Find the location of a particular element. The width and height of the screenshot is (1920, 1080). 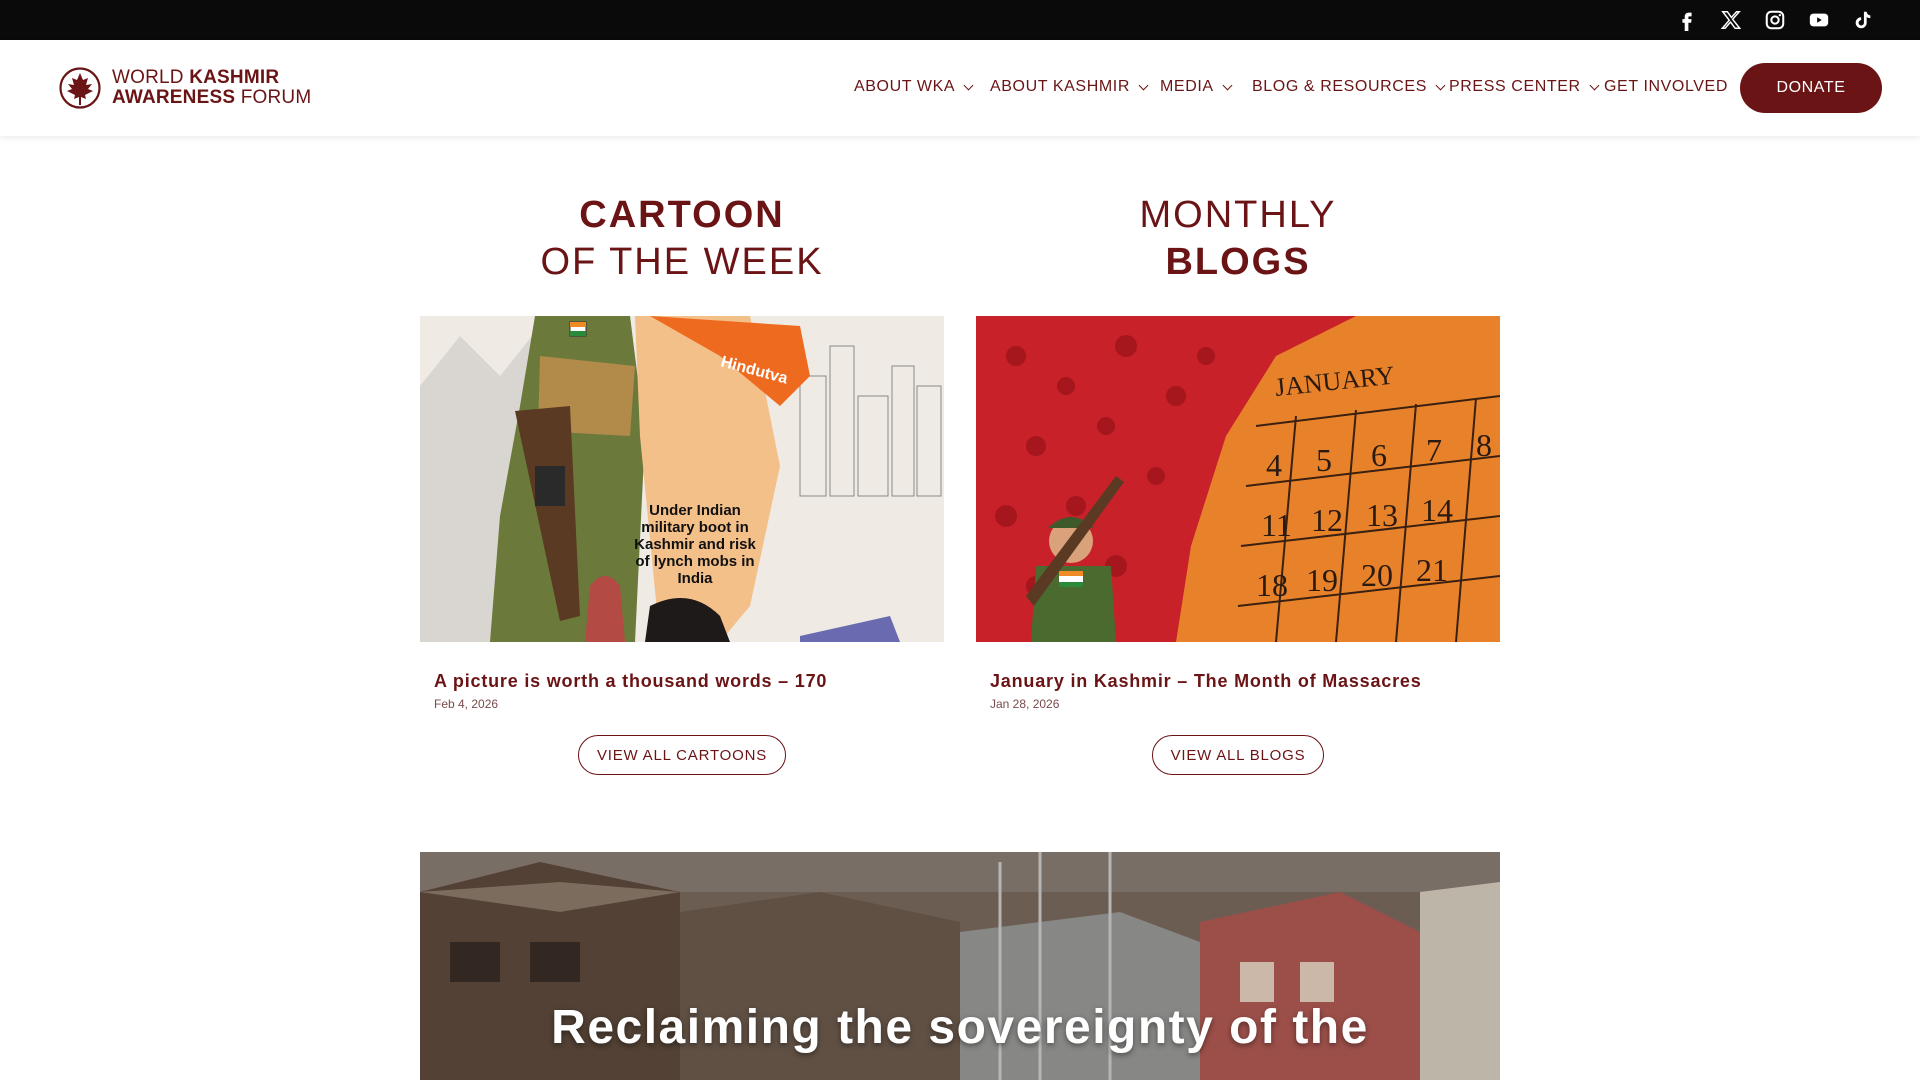

svg-text: 4 is located at coordinates (1274, 465).